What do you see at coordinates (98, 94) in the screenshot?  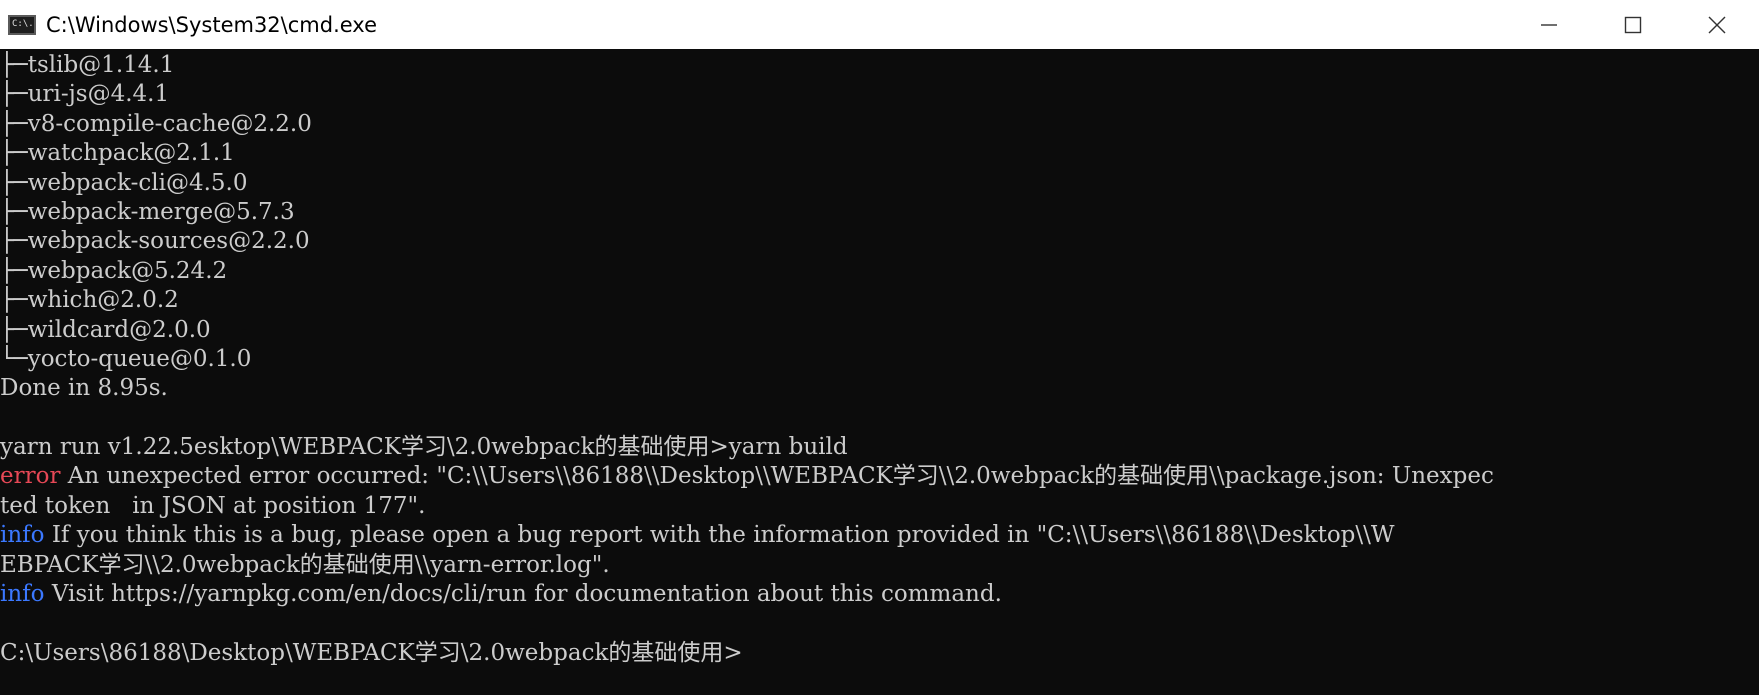 I see `package-name: uri-js@4.4.1` at bounding box center [98, 94].